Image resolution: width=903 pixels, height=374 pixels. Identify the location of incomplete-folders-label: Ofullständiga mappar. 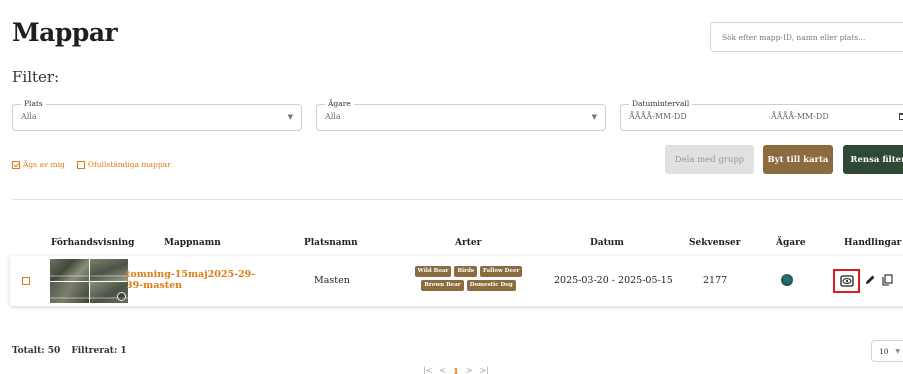
(129, 164).